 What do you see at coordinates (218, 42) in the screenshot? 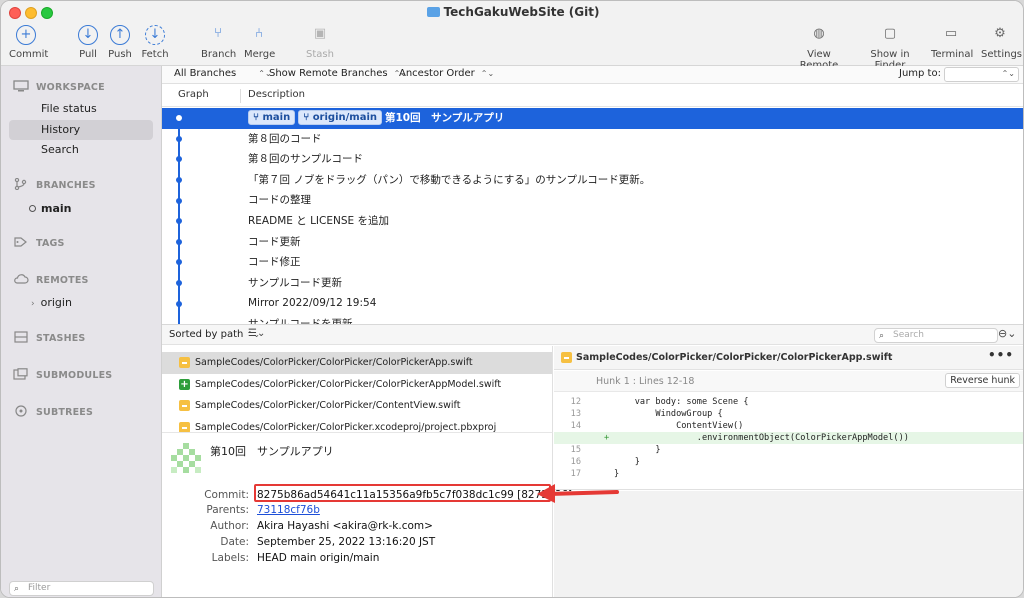
I see `branch-button: ⑂ Branch` at bounding box center [218, 42].